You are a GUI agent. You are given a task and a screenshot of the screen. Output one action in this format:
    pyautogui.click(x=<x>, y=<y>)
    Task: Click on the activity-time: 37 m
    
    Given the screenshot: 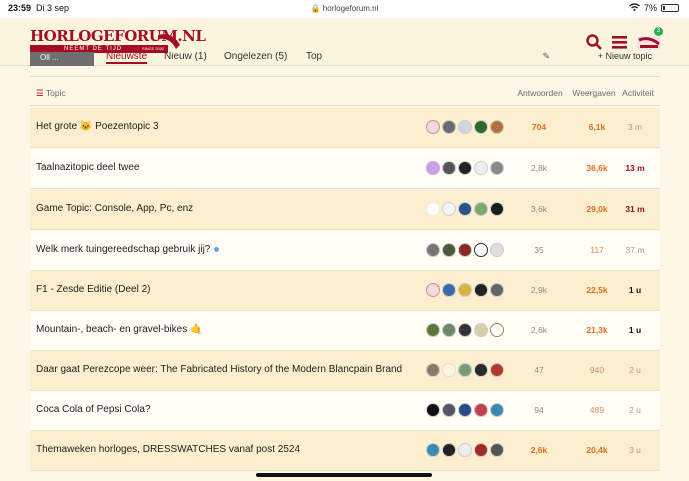 What is the action you would take?
    pyautogui.click(x=635, y=250)
    